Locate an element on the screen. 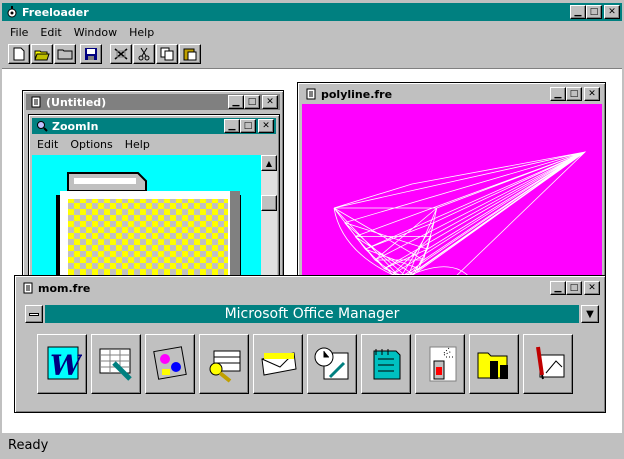 This screenshot has width=624, height=459. new-icon is located at coordinates (19, 54).